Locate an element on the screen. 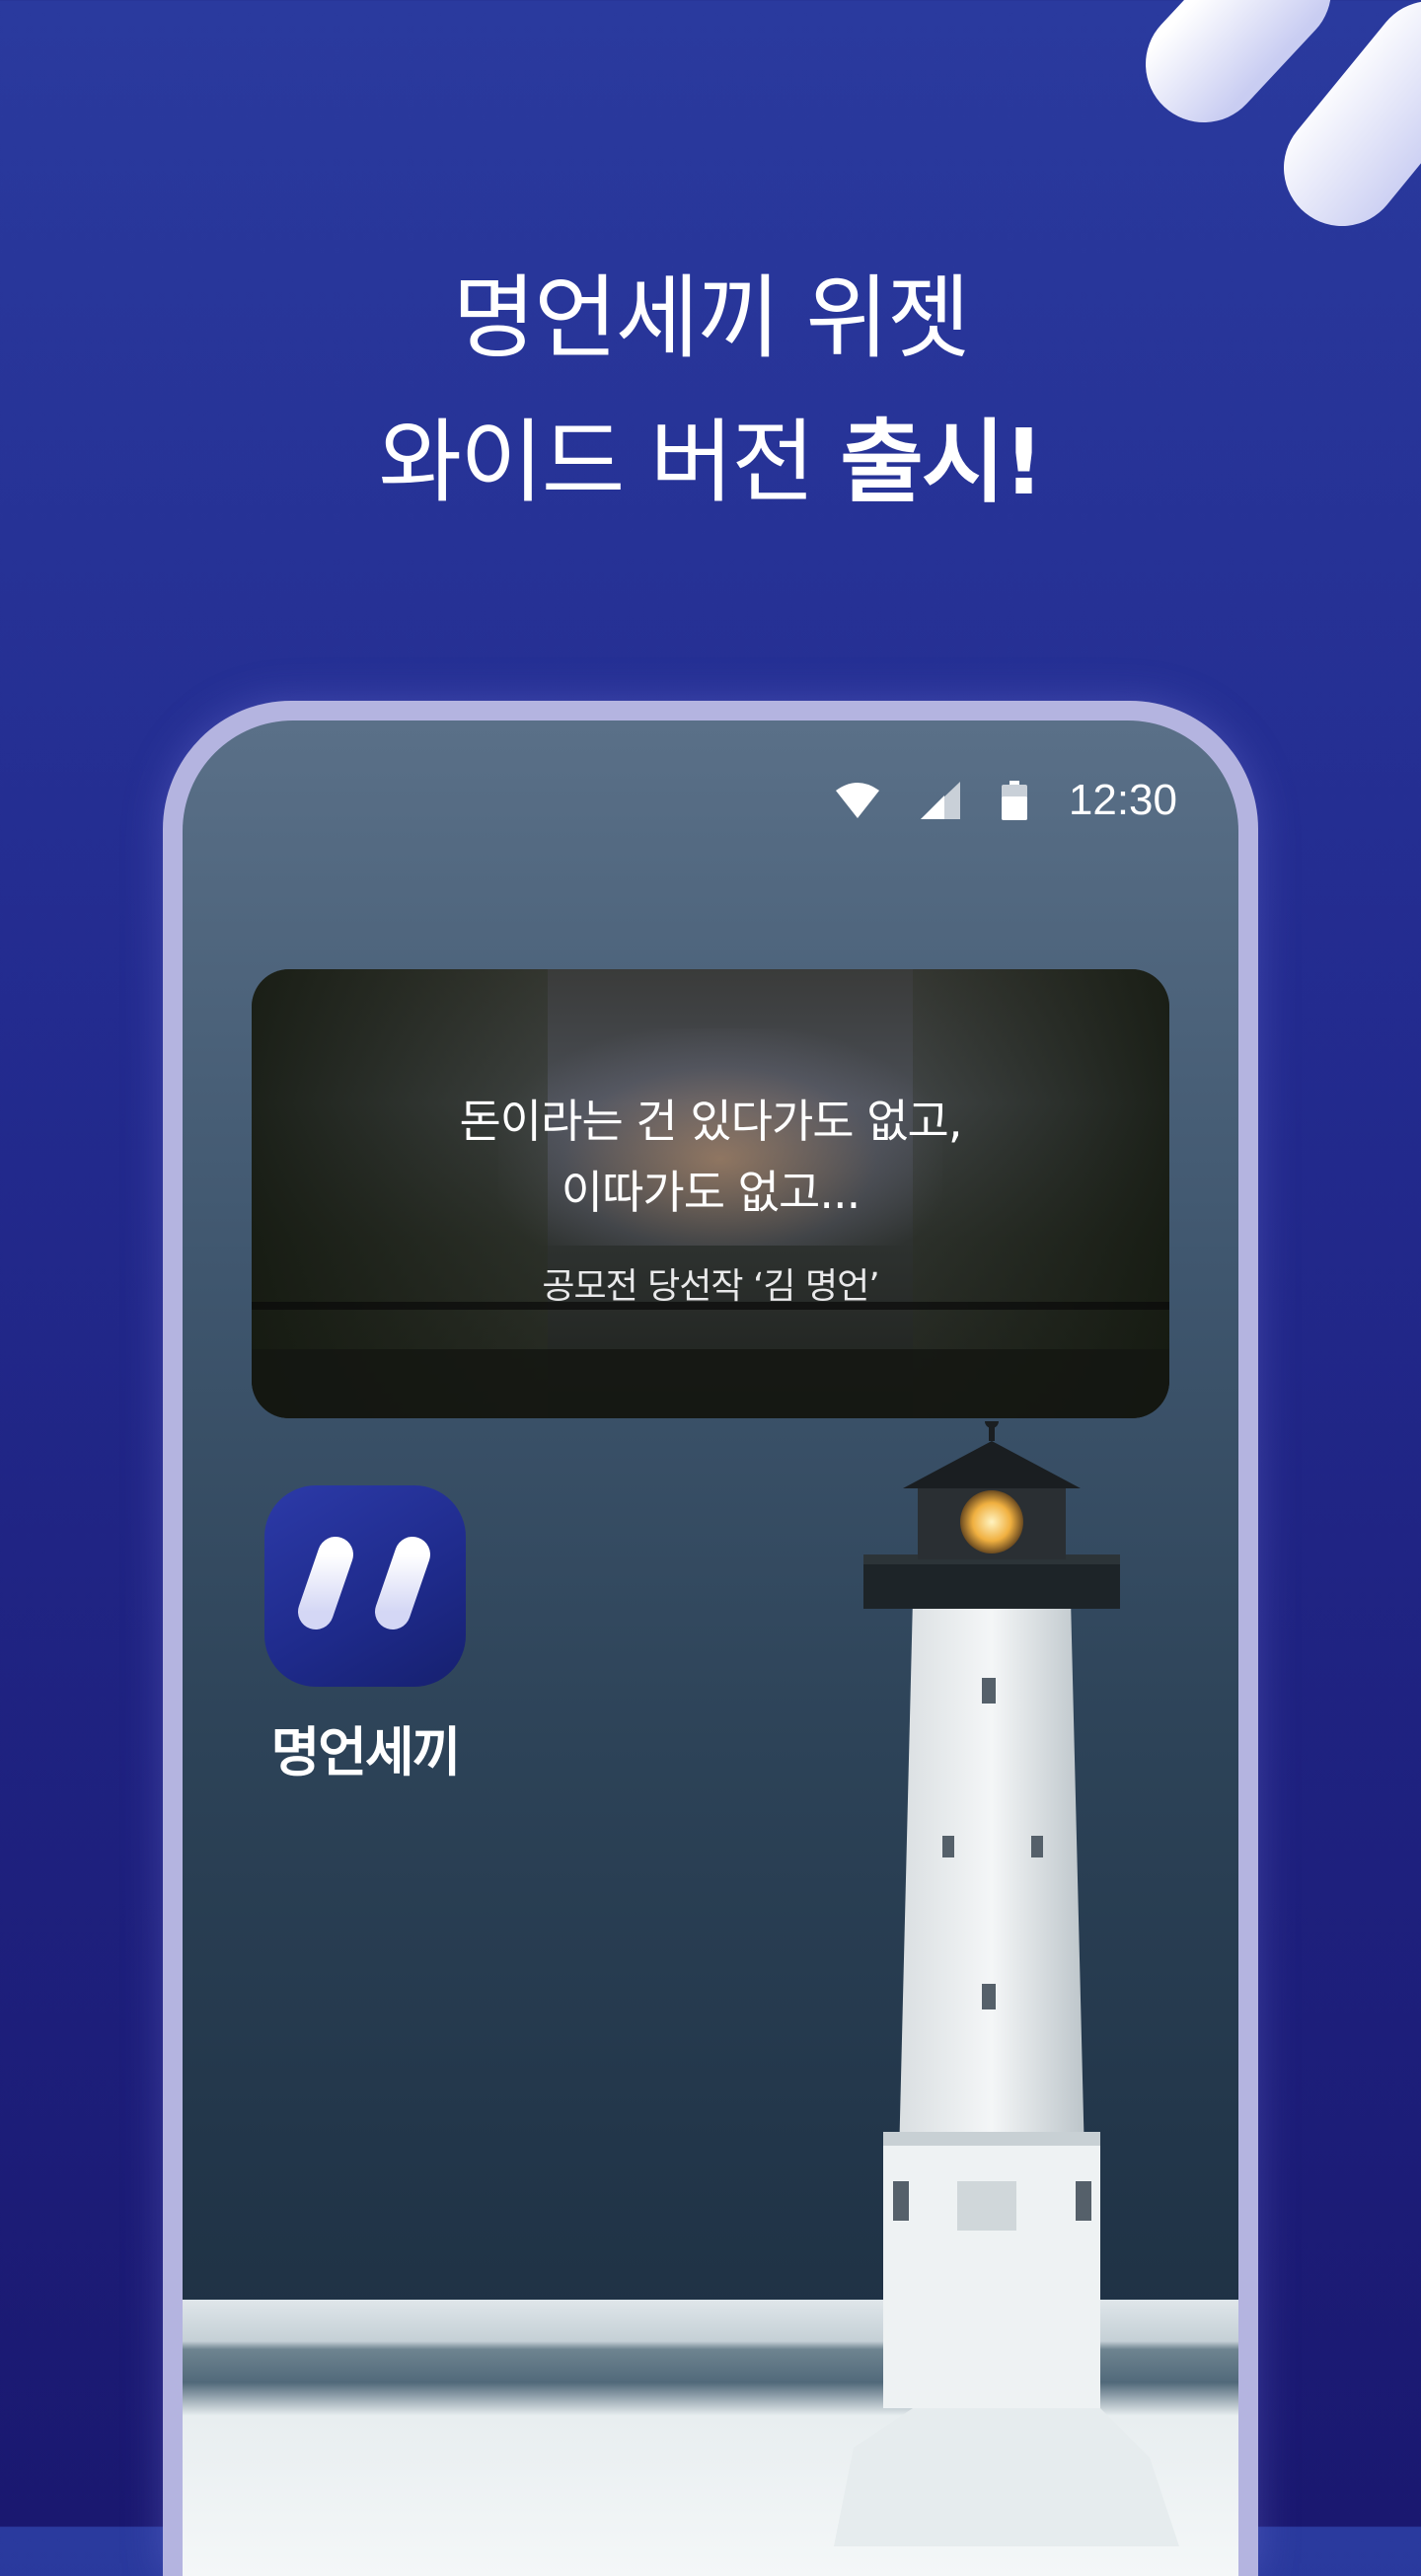 The width and height of the screenshot is (1421, 2576). app-shortcut: 명언세끼 is located at coordinates (365, 1635).